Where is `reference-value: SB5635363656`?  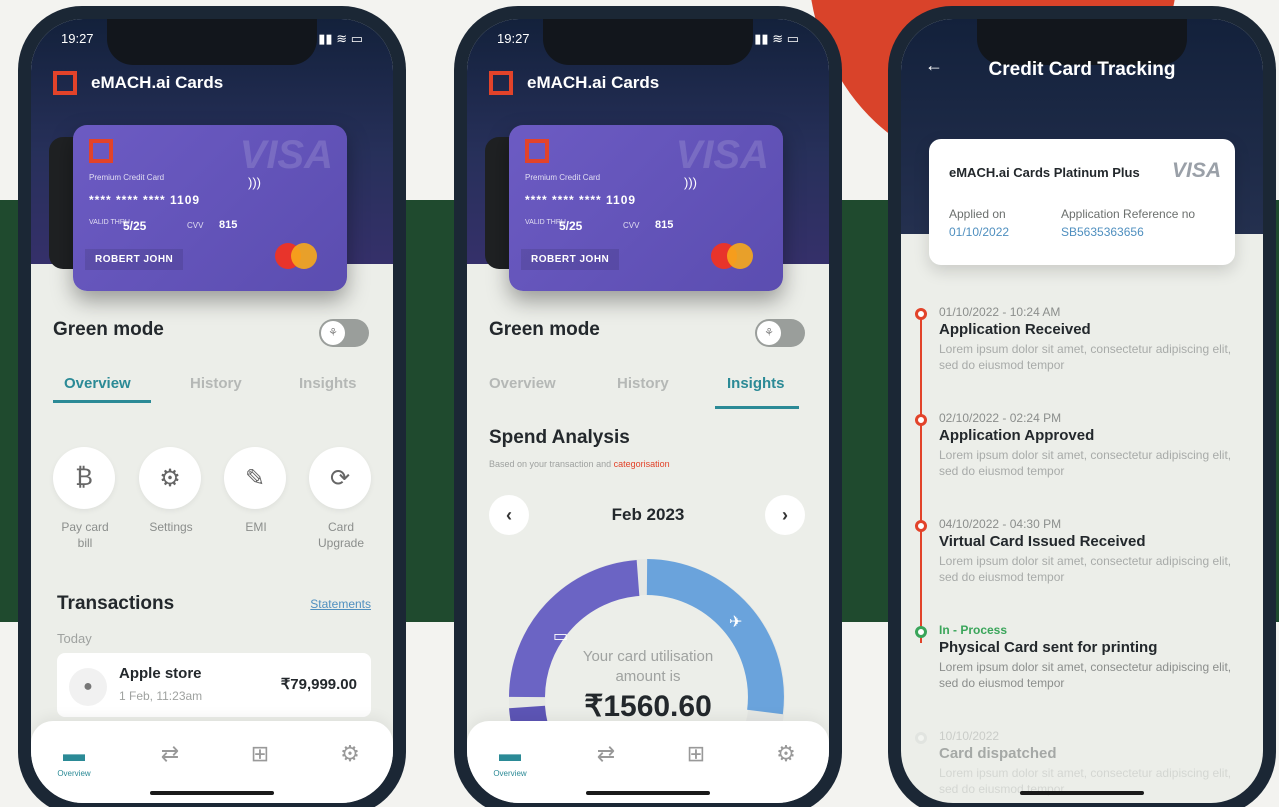
reference-value: SB5635363656 is located at coordinates (1102, 232).